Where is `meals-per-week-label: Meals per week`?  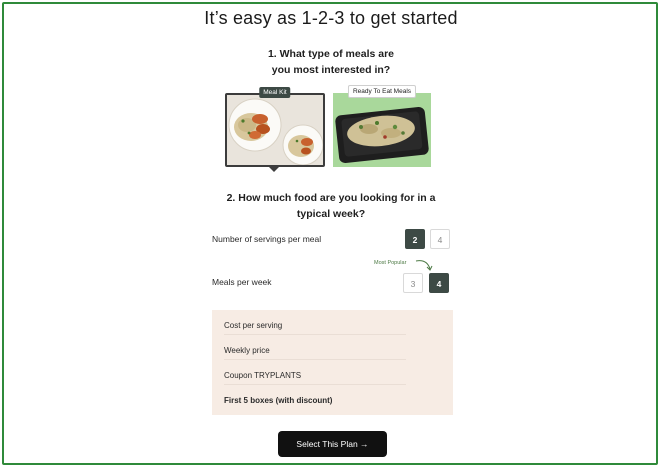 meals-per-week-label: Meals per week is located at coordinates (242, 282).